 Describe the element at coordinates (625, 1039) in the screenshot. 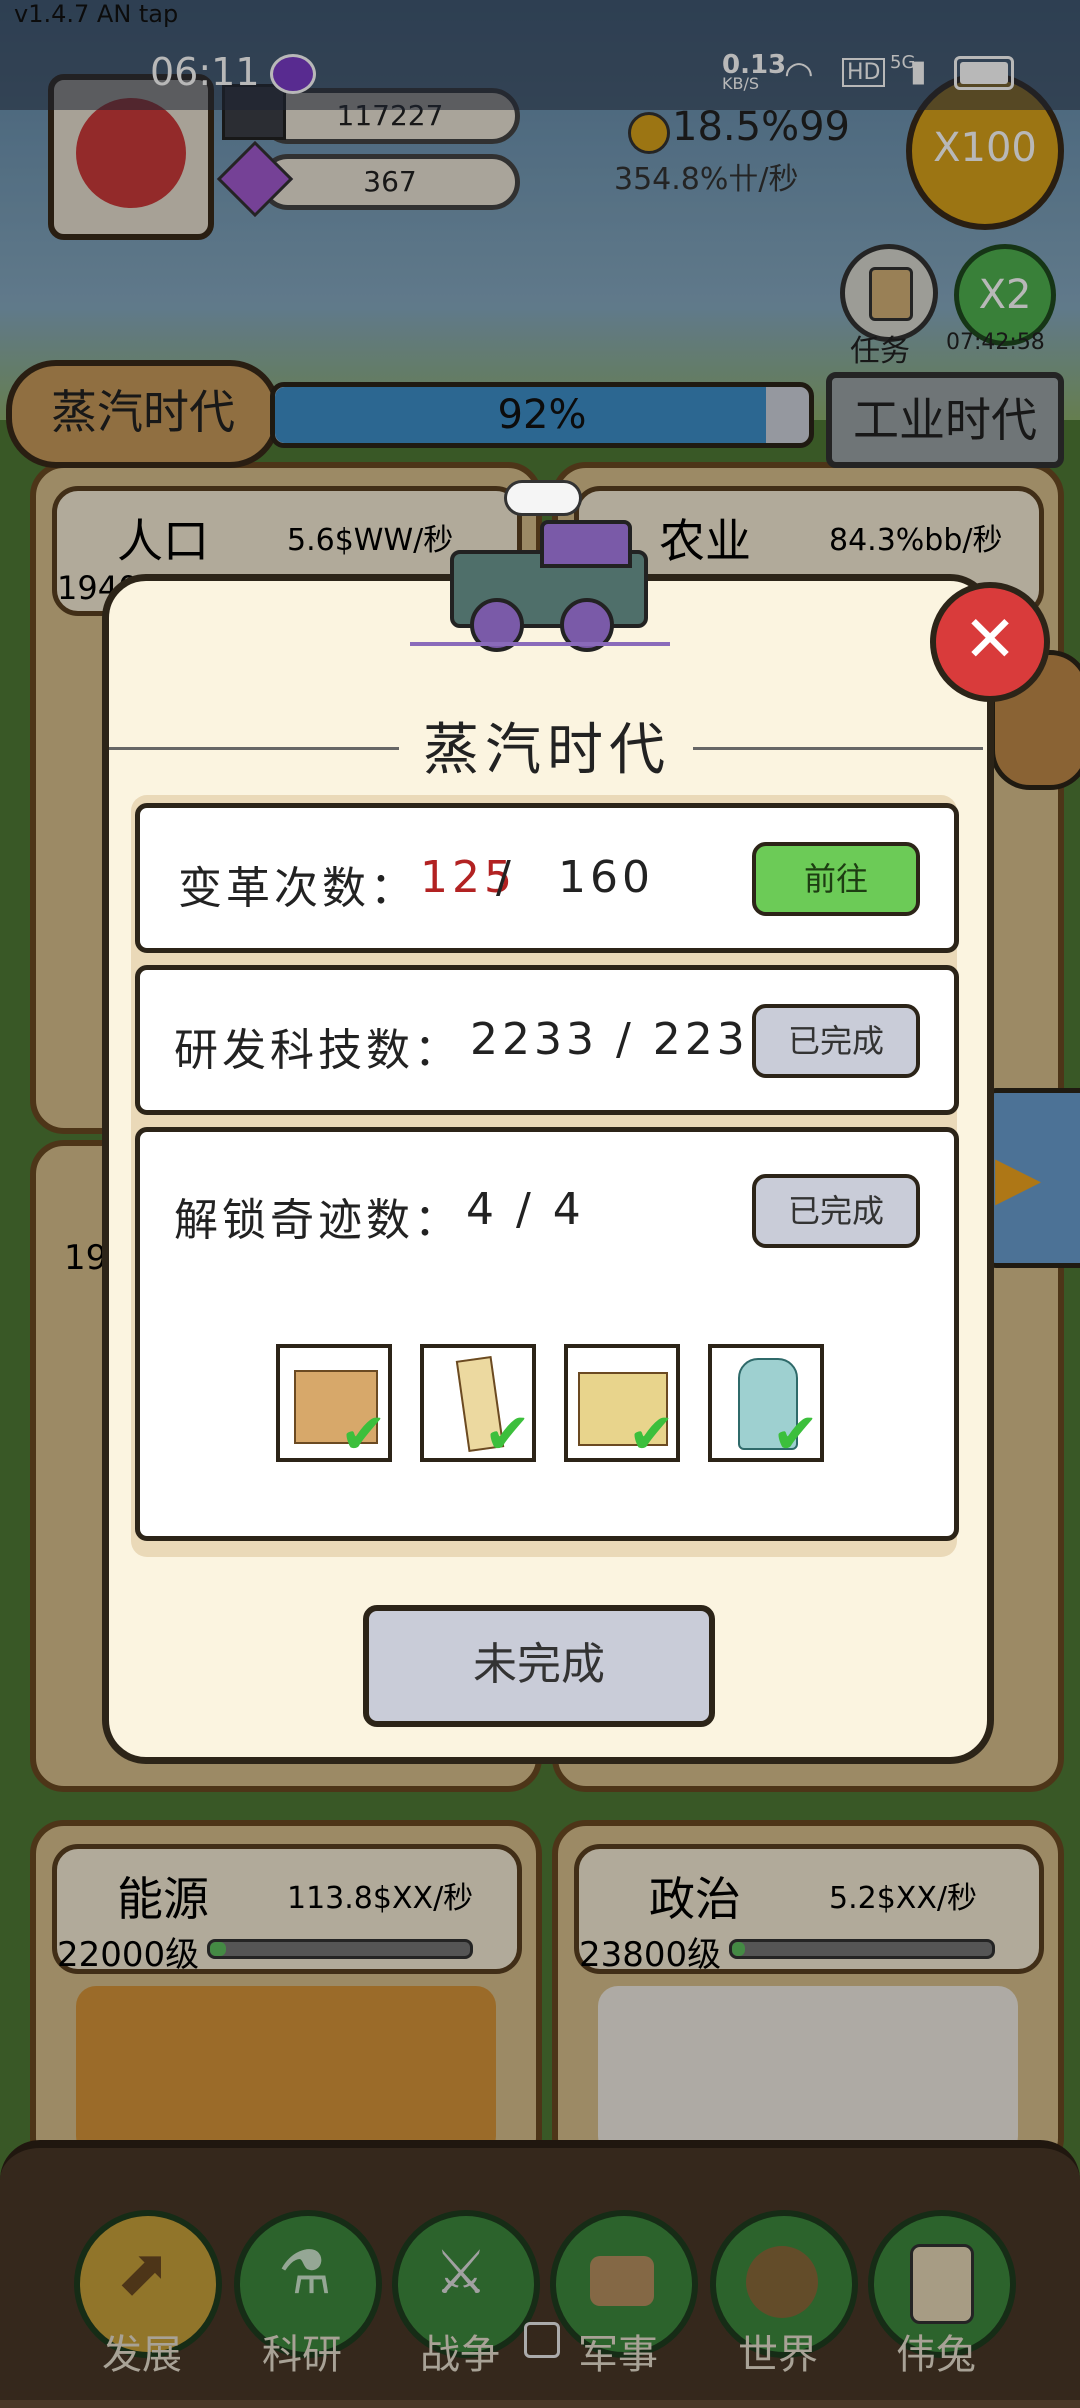

I see `tech-count-value: 2233 / 2233` at that location.